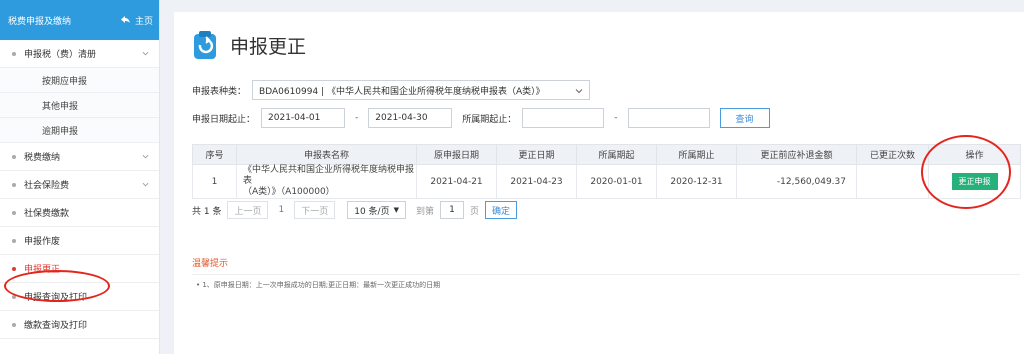 This screenshot has width=1024, height=354. Describe the element at coordinates (451, 210) in the screenshot. I see `goto-page-input: 1` at that location.